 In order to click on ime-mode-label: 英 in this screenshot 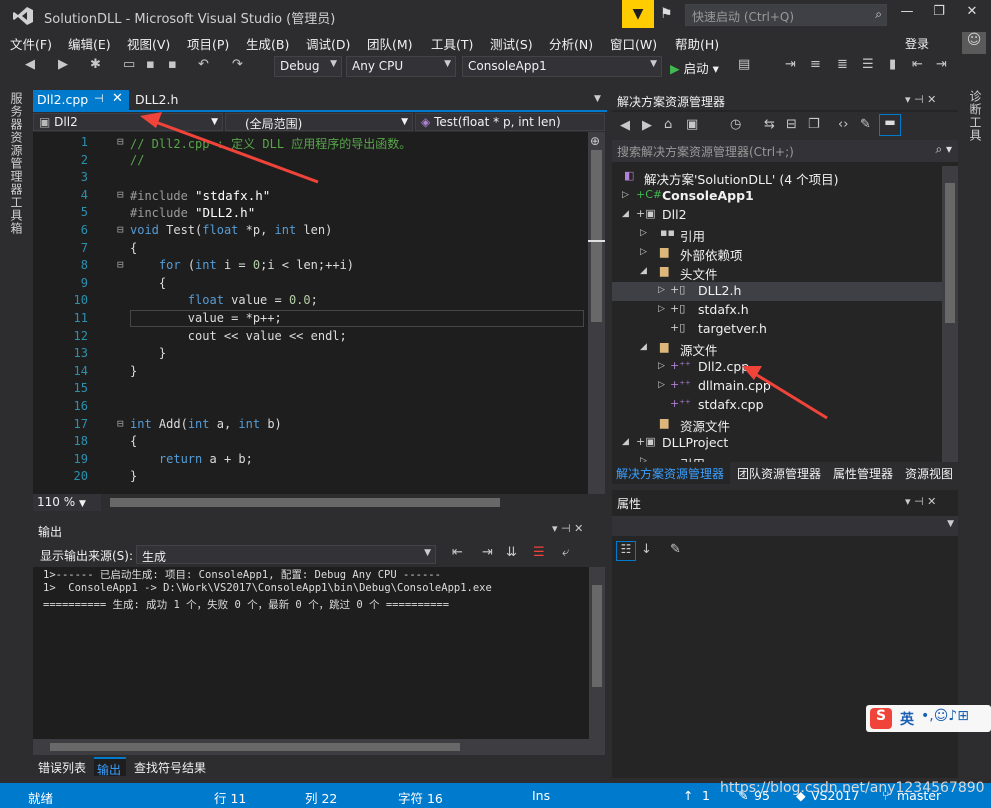, I will do `click(907, 719)`.